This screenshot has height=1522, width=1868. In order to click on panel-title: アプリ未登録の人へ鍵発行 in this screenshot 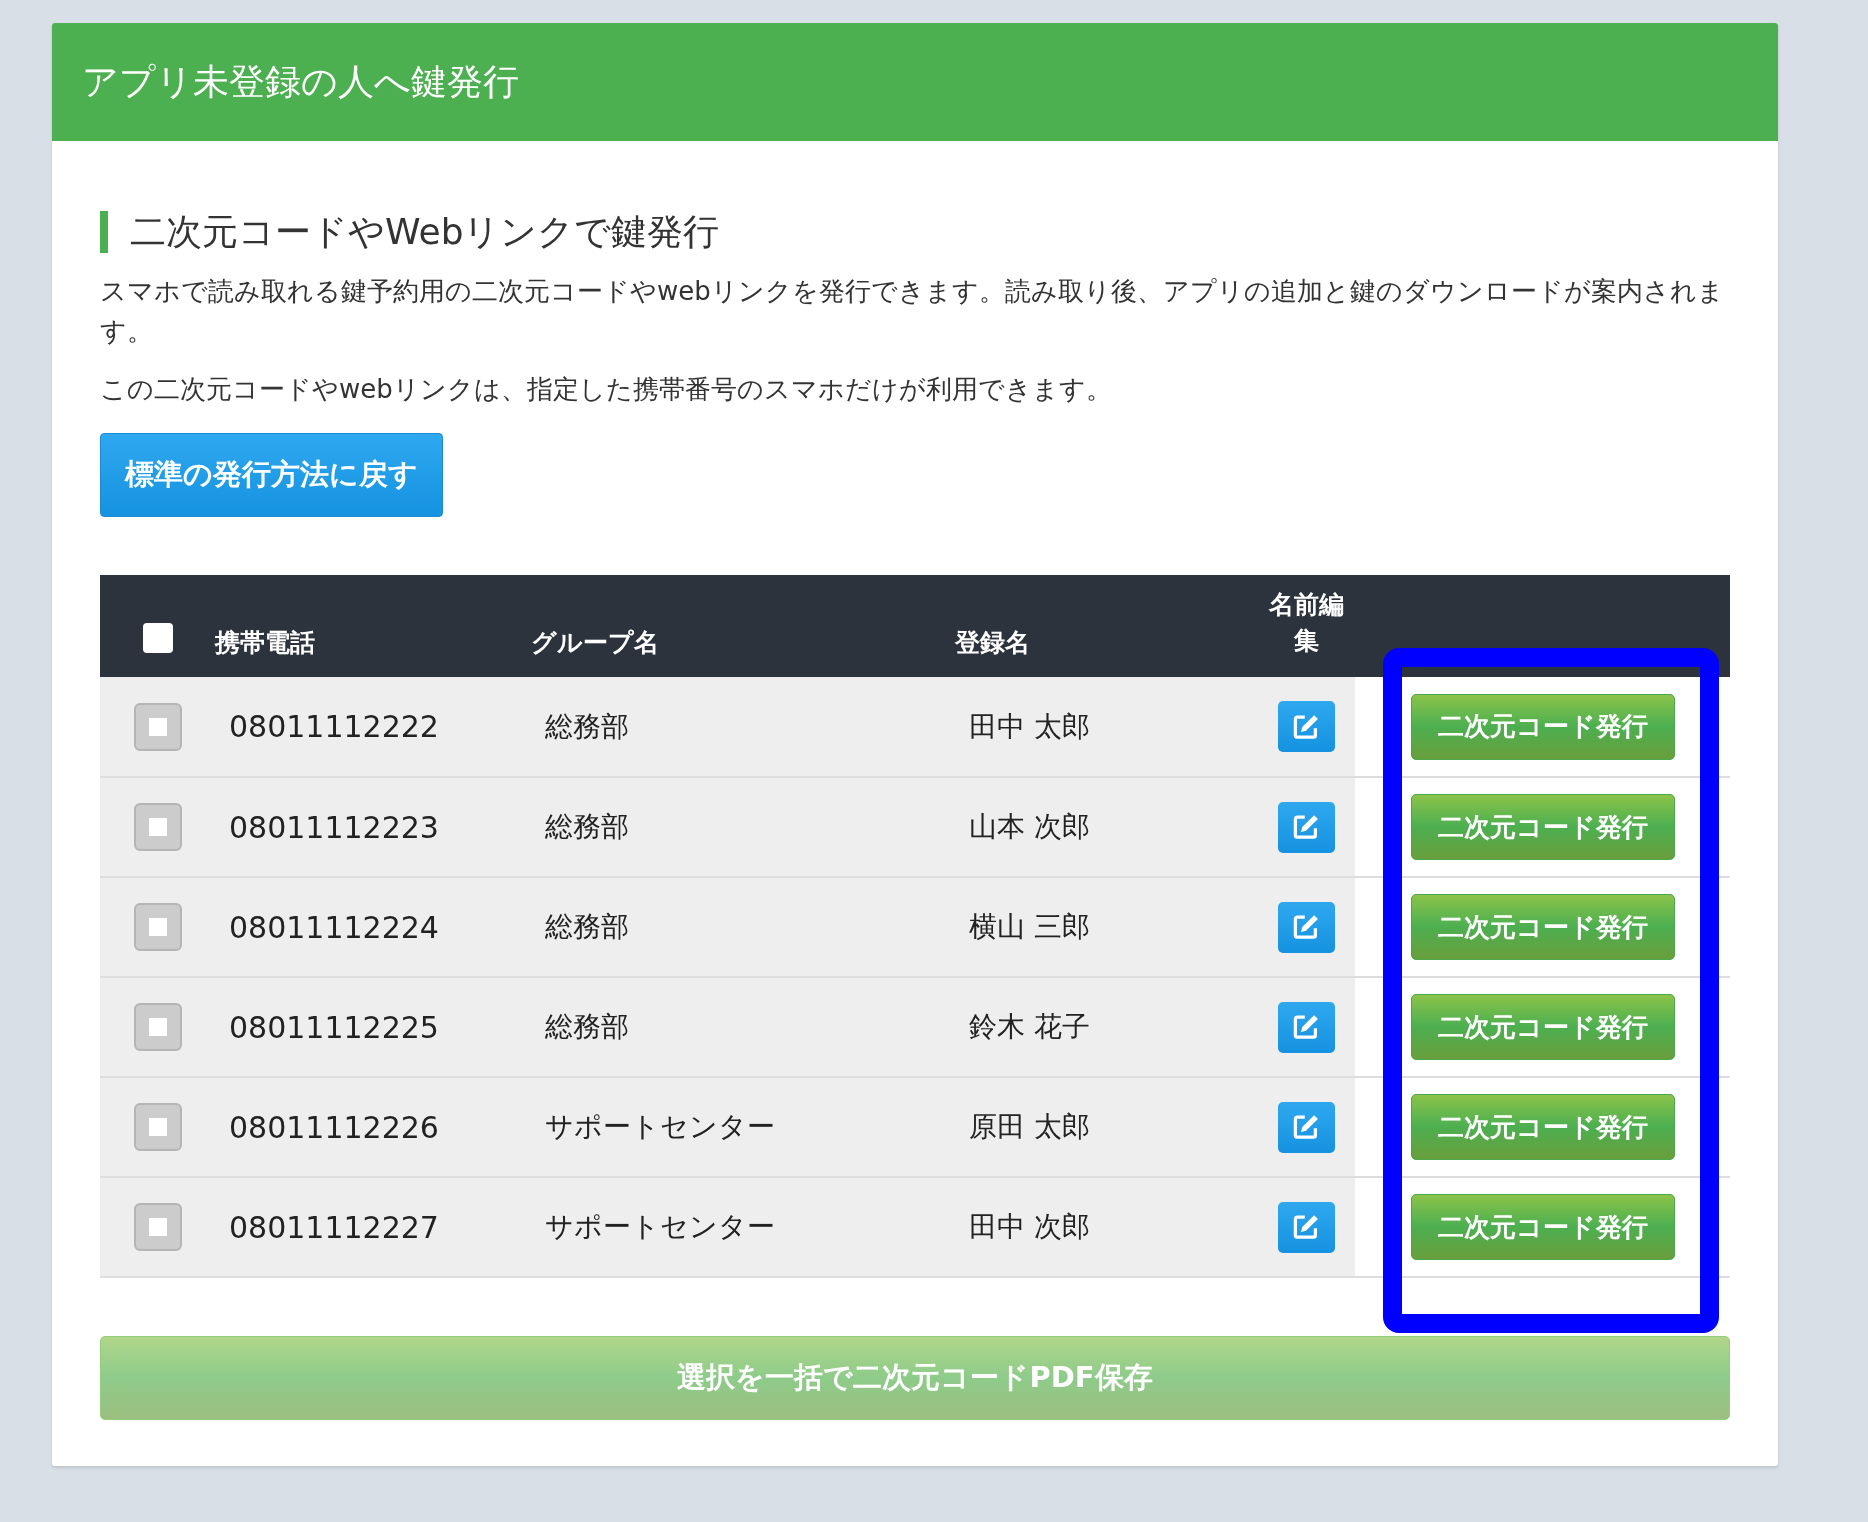, I will do `click(300, 81)`.